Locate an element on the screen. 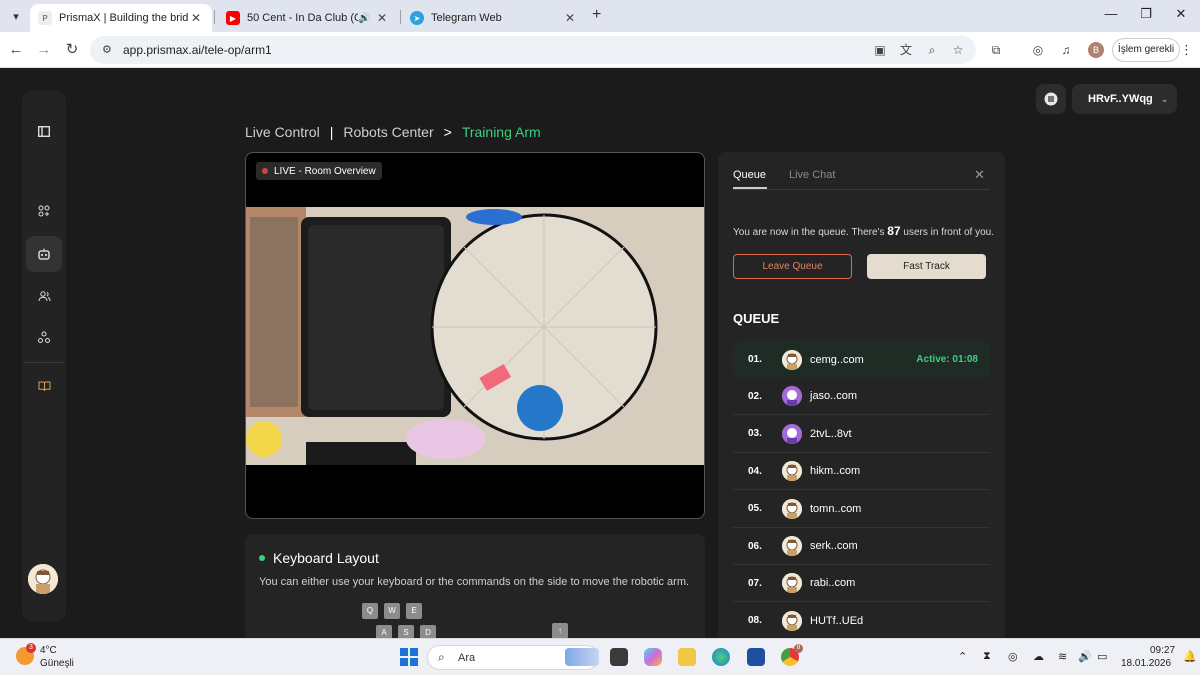  restore-icon: ❐ is located at coordinates (1146, 14).